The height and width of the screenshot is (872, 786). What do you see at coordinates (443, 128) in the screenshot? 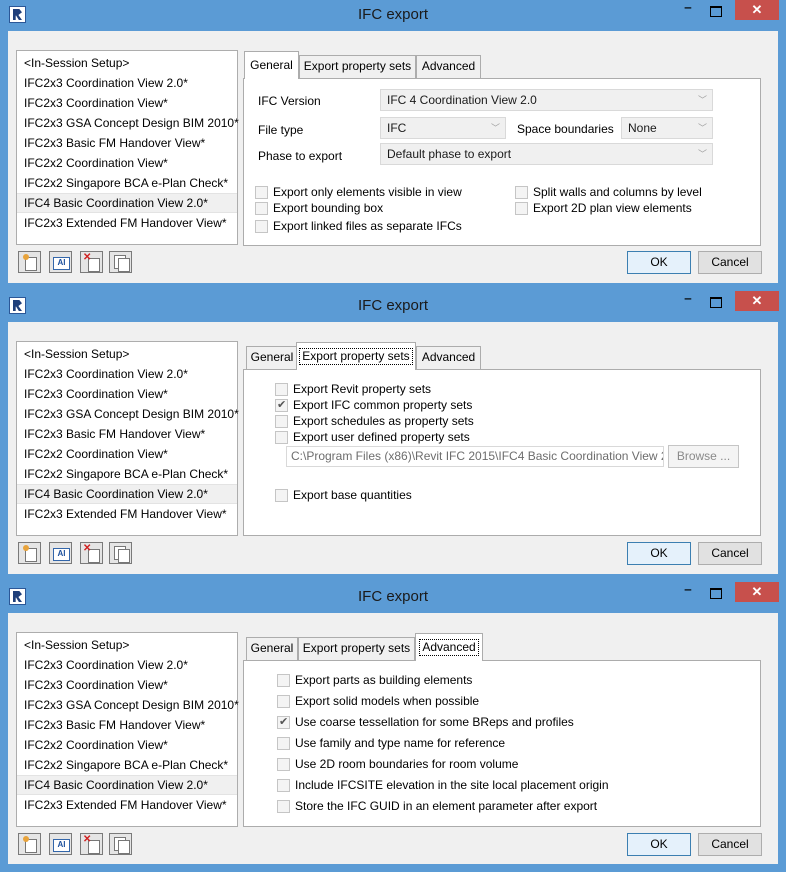
I see `file-type-dropdown: IFC ﹀` at bounding box center [443, 128].